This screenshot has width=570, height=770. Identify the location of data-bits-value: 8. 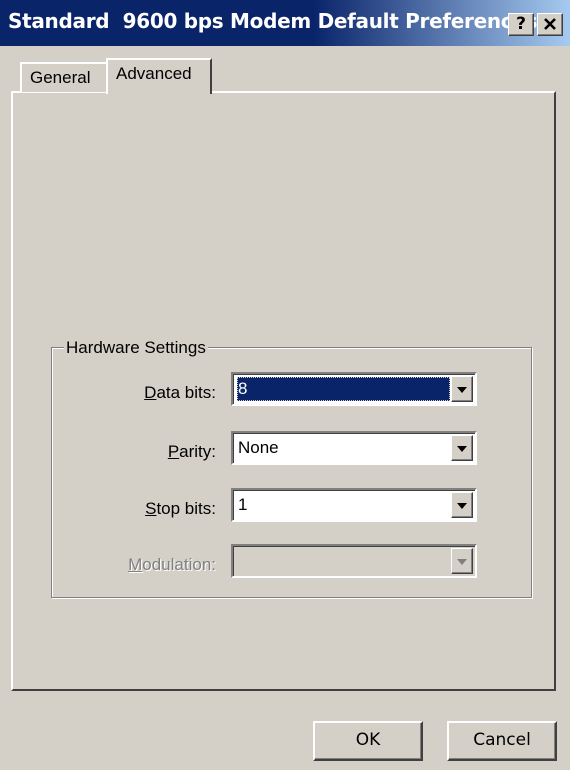
(343, 389).